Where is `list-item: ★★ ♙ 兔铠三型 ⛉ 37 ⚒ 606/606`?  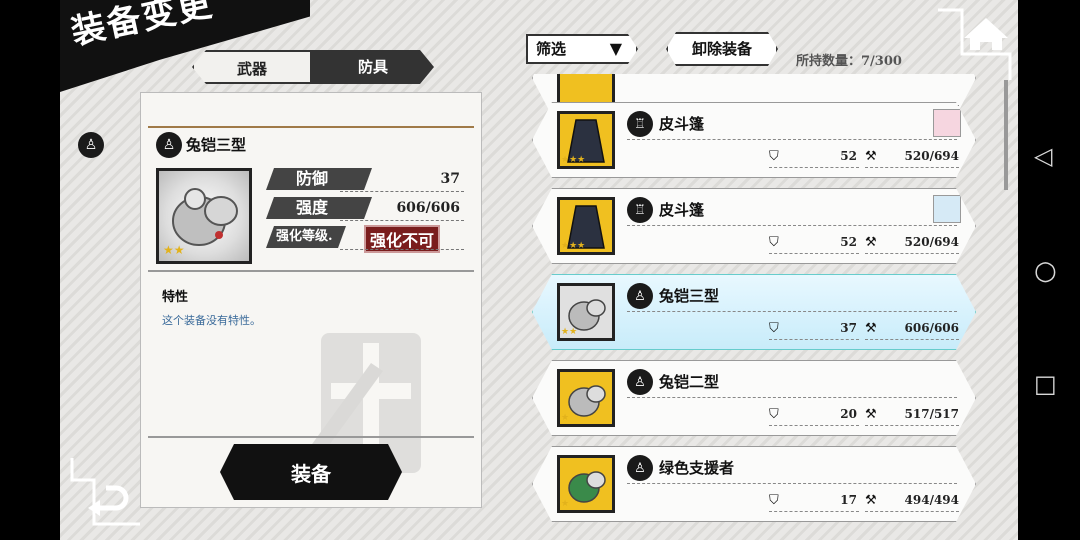
list-item: ★★ ♙ 兔铠三型 ⛉ 37 ⚒ 606/606 is located at coordinates (754, 312).